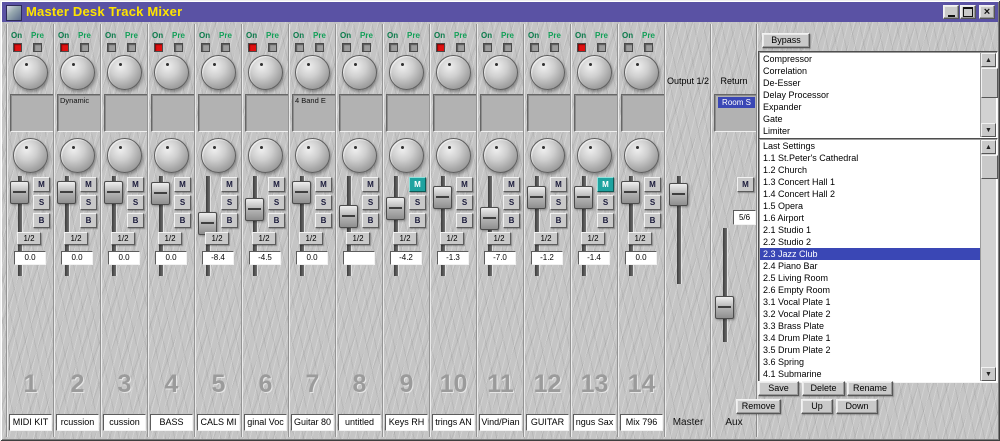 Image resolution: width=1000 pixels, height=441 pixels. I want to click on close-button: ×, so click(987, 12).